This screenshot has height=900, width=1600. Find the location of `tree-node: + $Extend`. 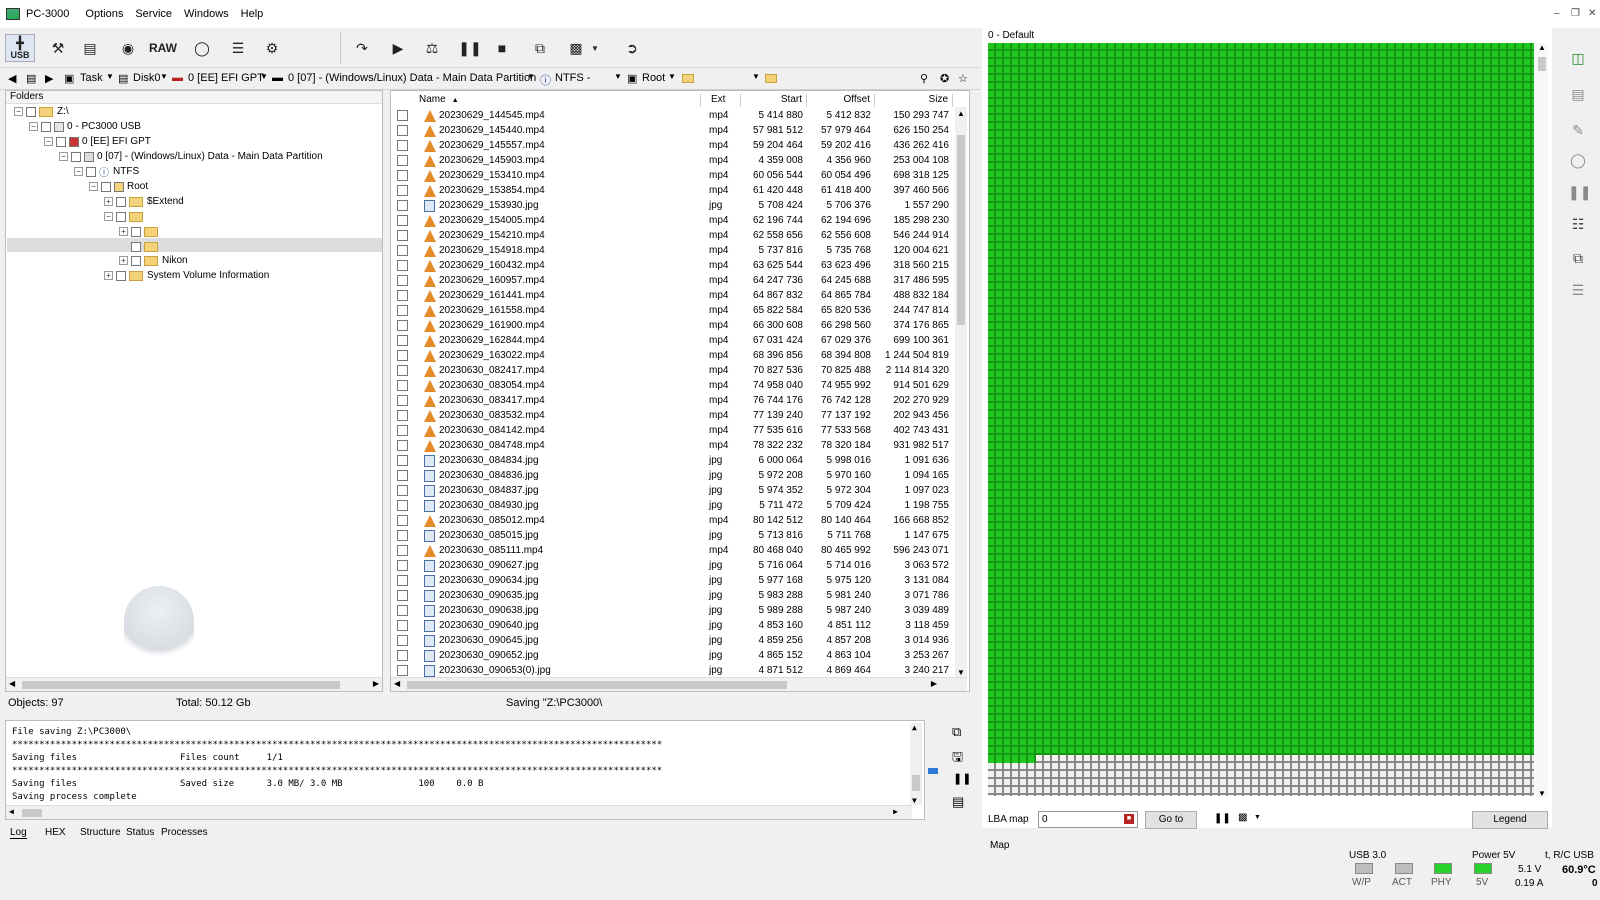

tree-node: + $Extend is located at coordinates (144, 201).